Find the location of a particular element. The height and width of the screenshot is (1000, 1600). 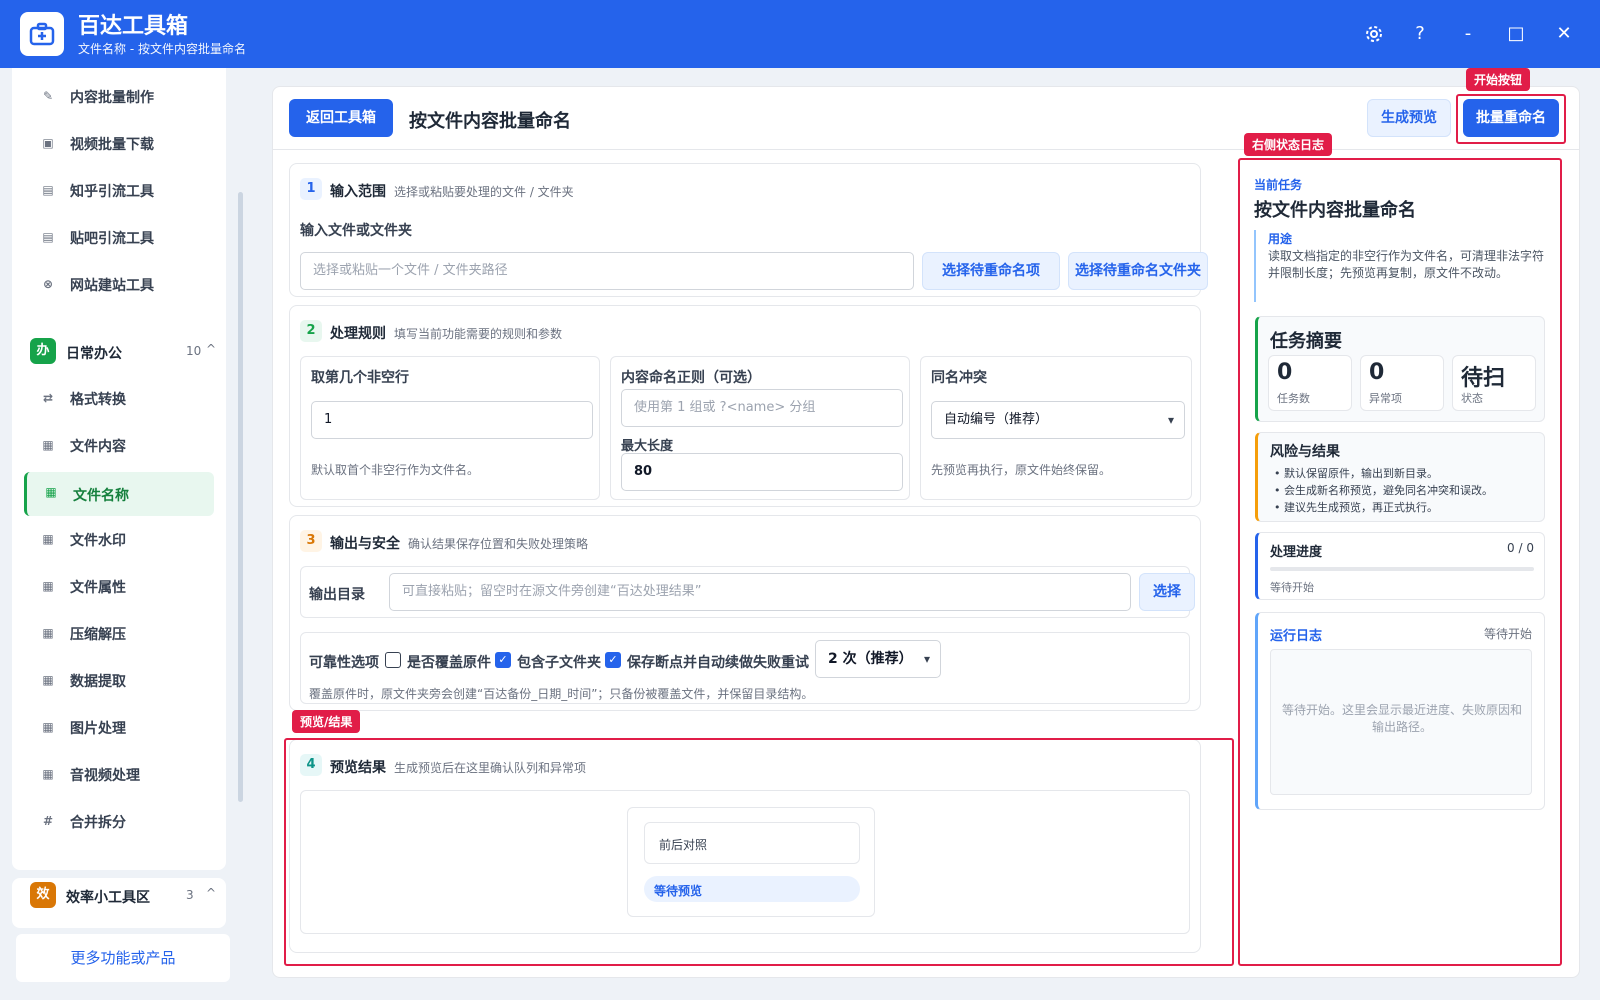

rule-regex-box: 内容命名正则（可选） 使用第 1 组或 ?<name> 分组 最大长度 80 is located at coordinates (760, 428).